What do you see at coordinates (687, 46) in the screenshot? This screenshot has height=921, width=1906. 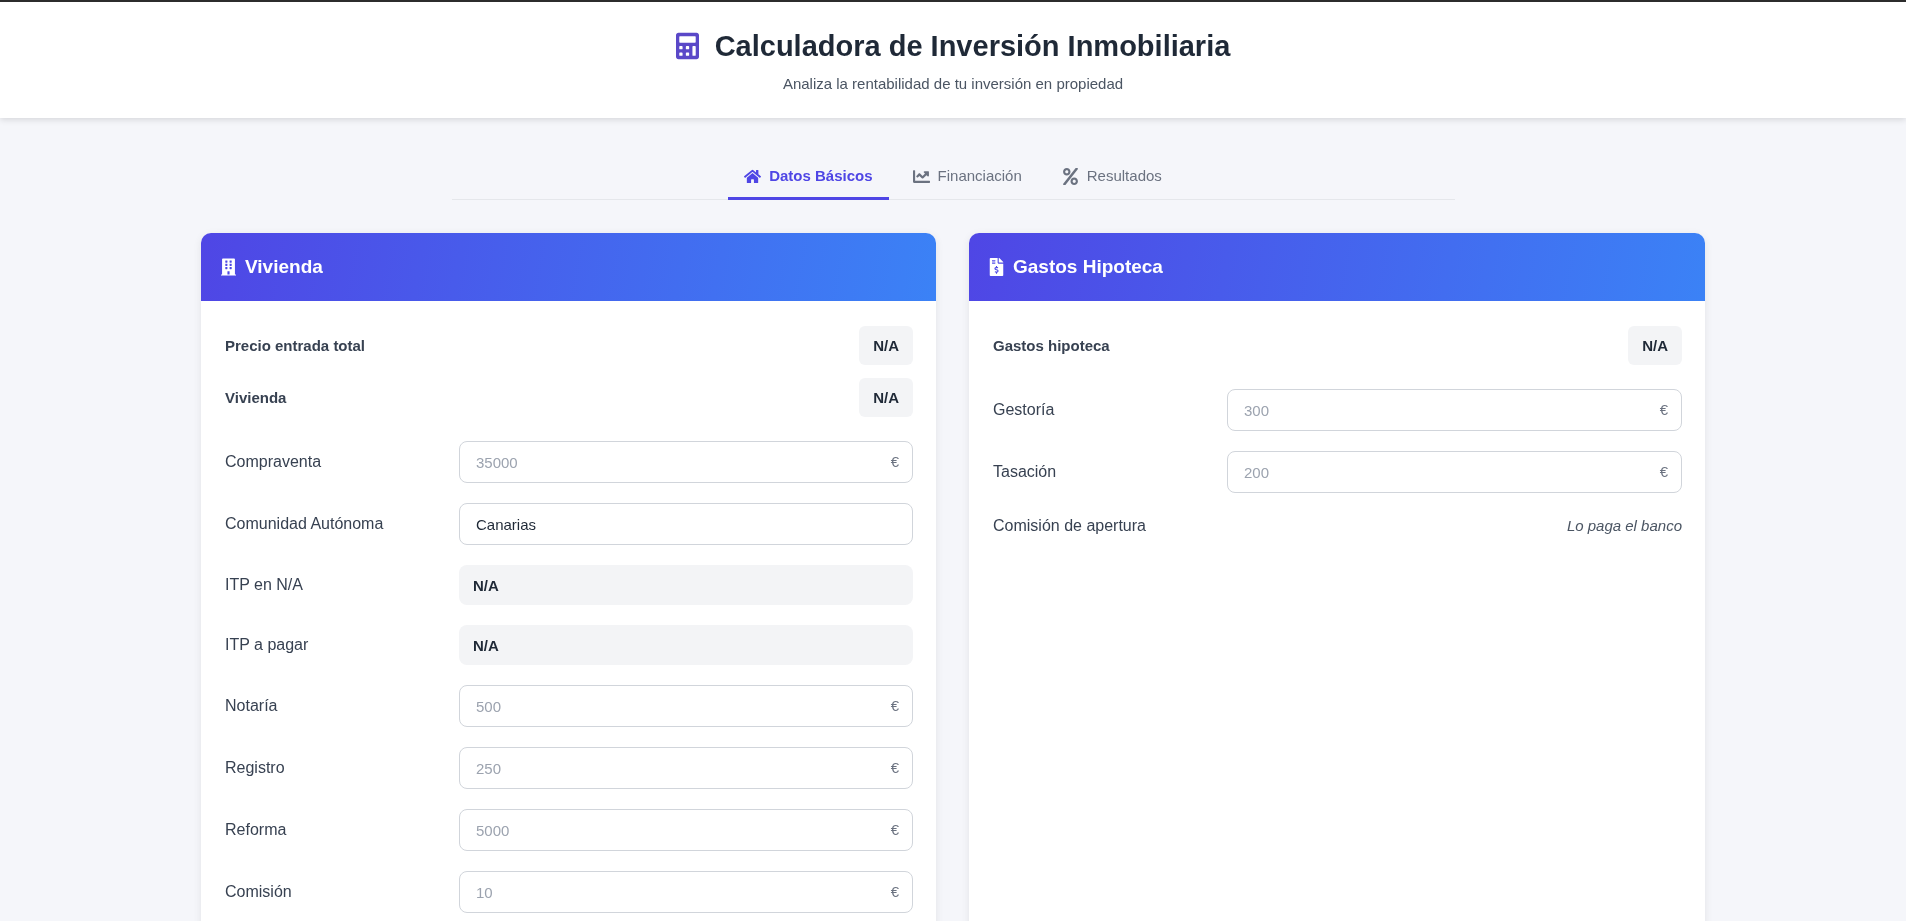 I see `calculator-icon` at bounding box center [687, 46].